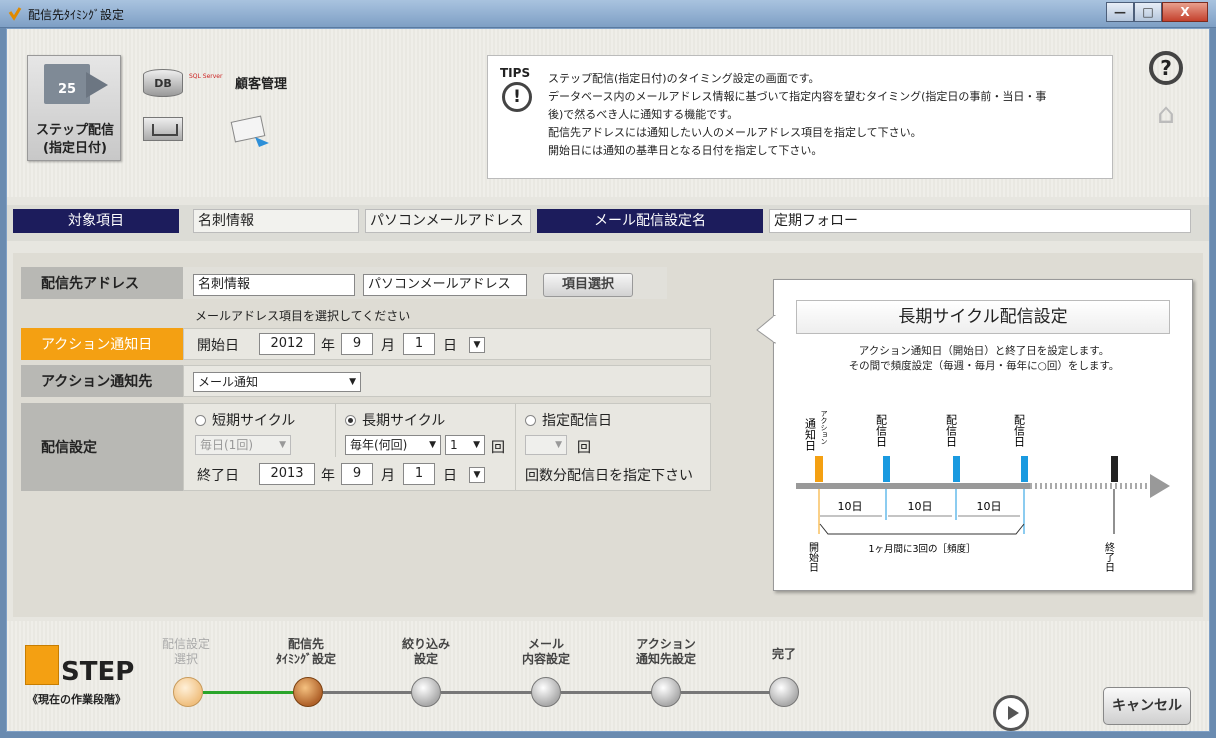 This screenshot has height=738, width=1216. I want to click on target-value-2: パソコンメールアドレス, so click(448, 221).